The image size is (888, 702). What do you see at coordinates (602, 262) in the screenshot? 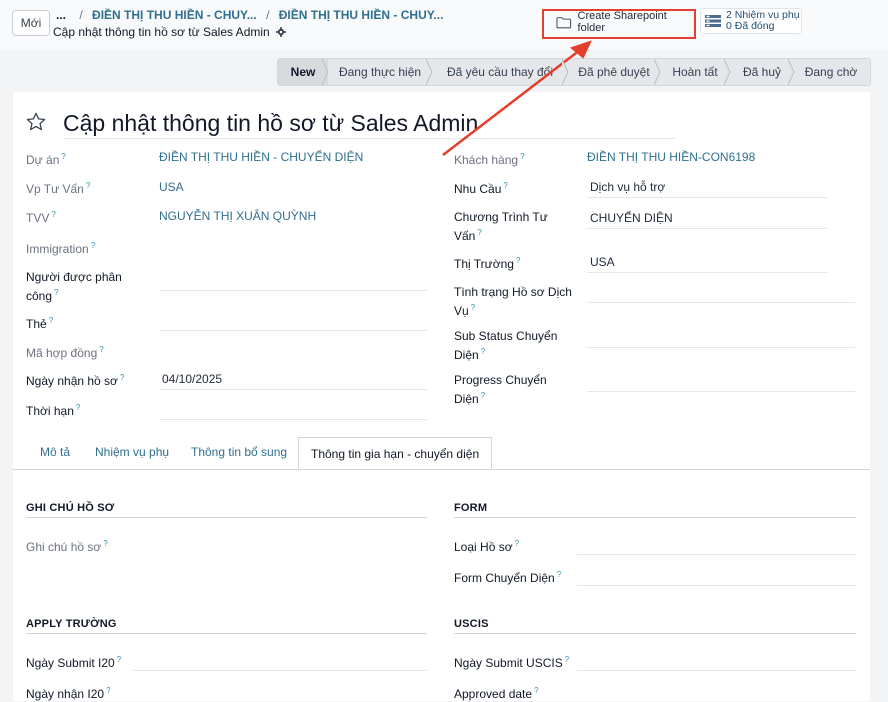
I see `market-value: USA` at bounding box center [602, 262].